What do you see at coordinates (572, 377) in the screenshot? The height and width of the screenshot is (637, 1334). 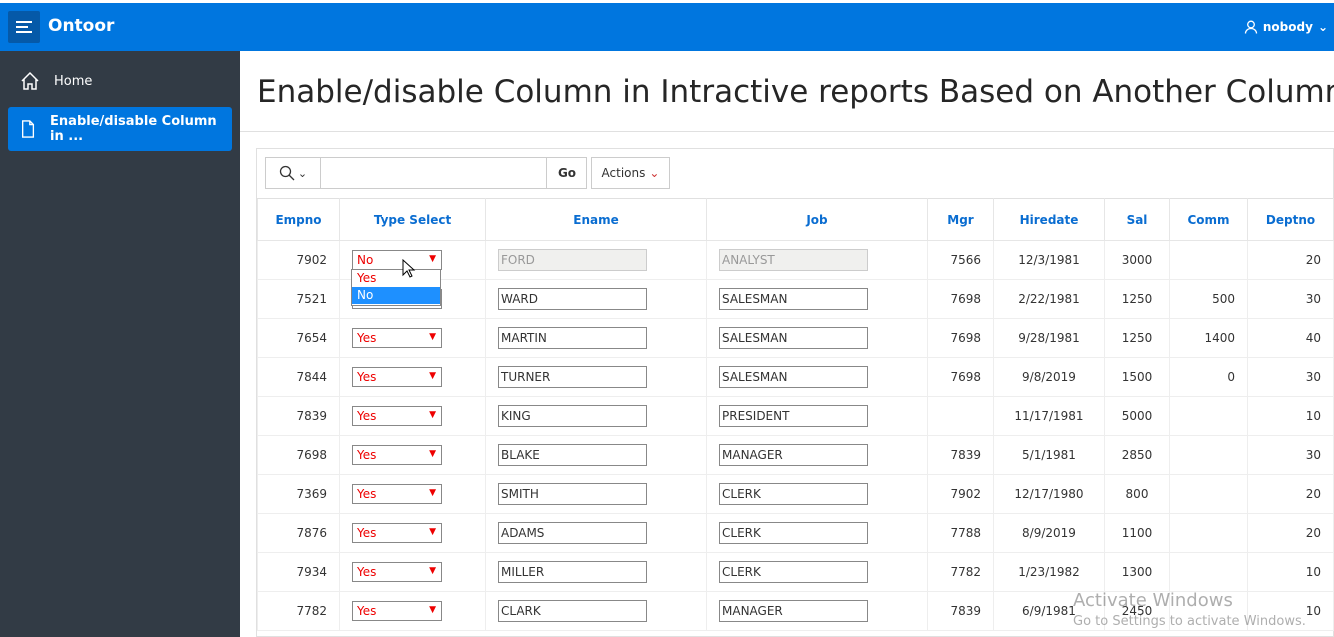 I see `ename-input: TURNER` at bounding box center [572, 377].